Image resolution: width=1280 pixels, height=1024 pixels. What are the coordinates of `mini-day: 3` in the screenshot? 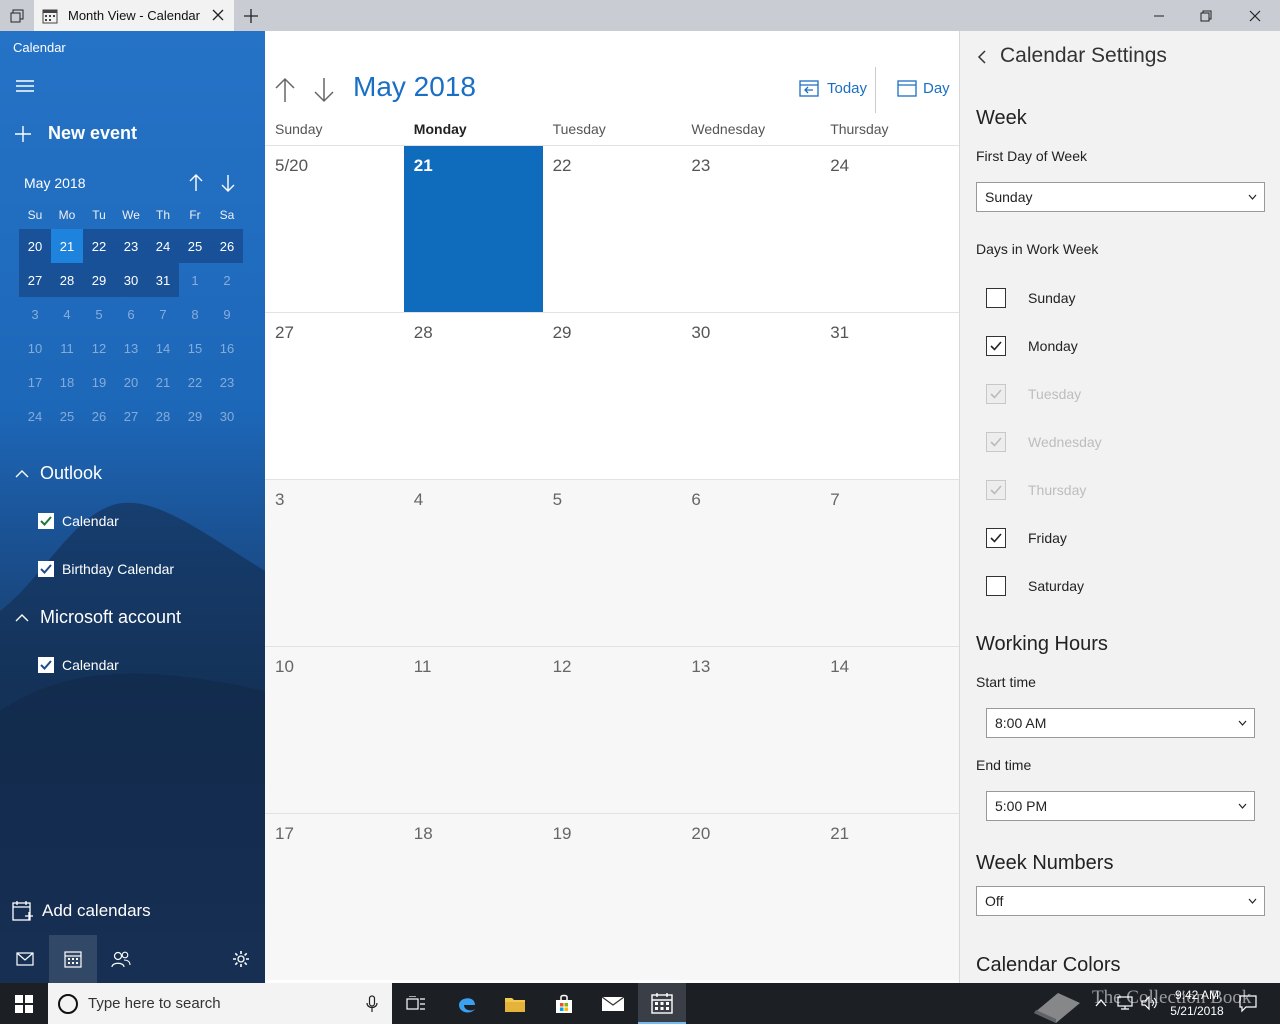 It's located at (35, 314).